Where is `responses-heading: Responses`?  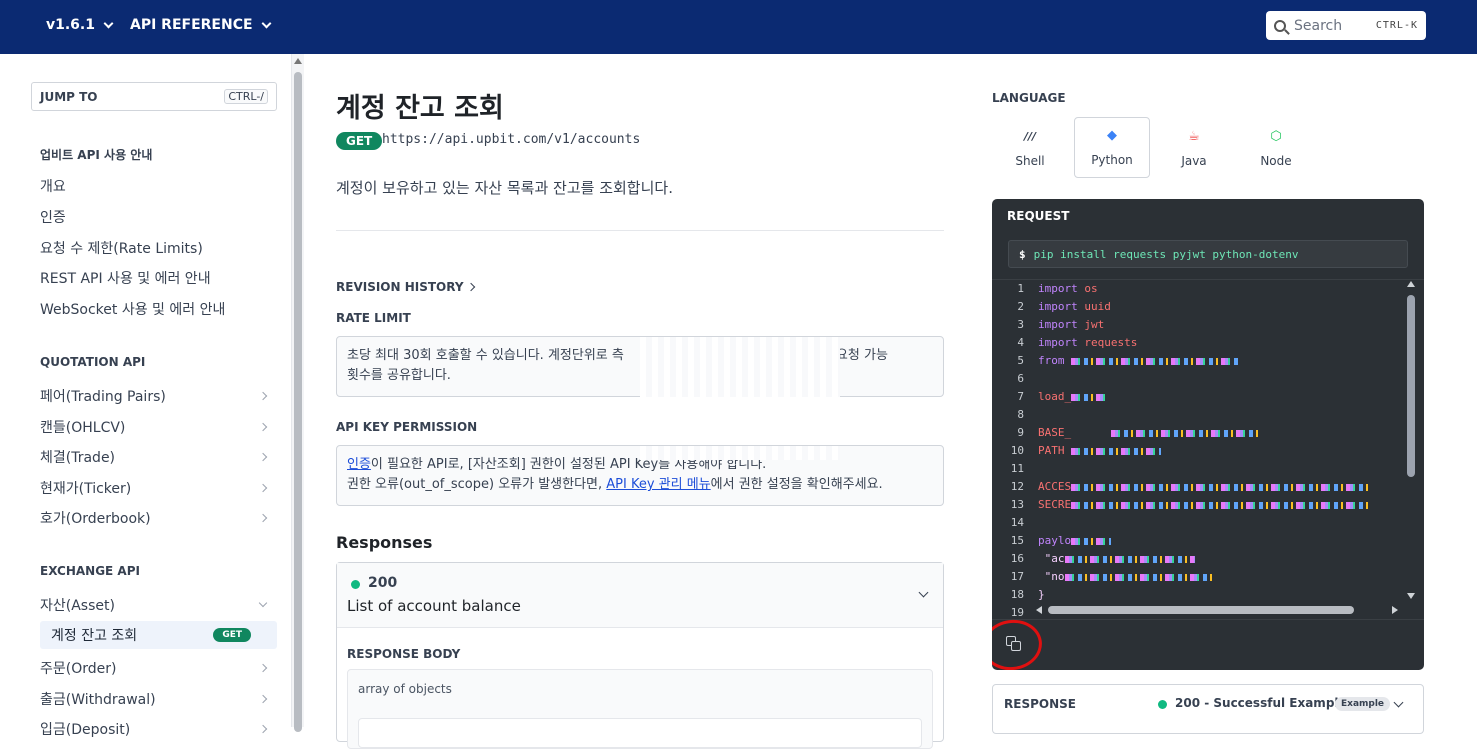 responses-heading: Responses is located at coordinates (384, 542).